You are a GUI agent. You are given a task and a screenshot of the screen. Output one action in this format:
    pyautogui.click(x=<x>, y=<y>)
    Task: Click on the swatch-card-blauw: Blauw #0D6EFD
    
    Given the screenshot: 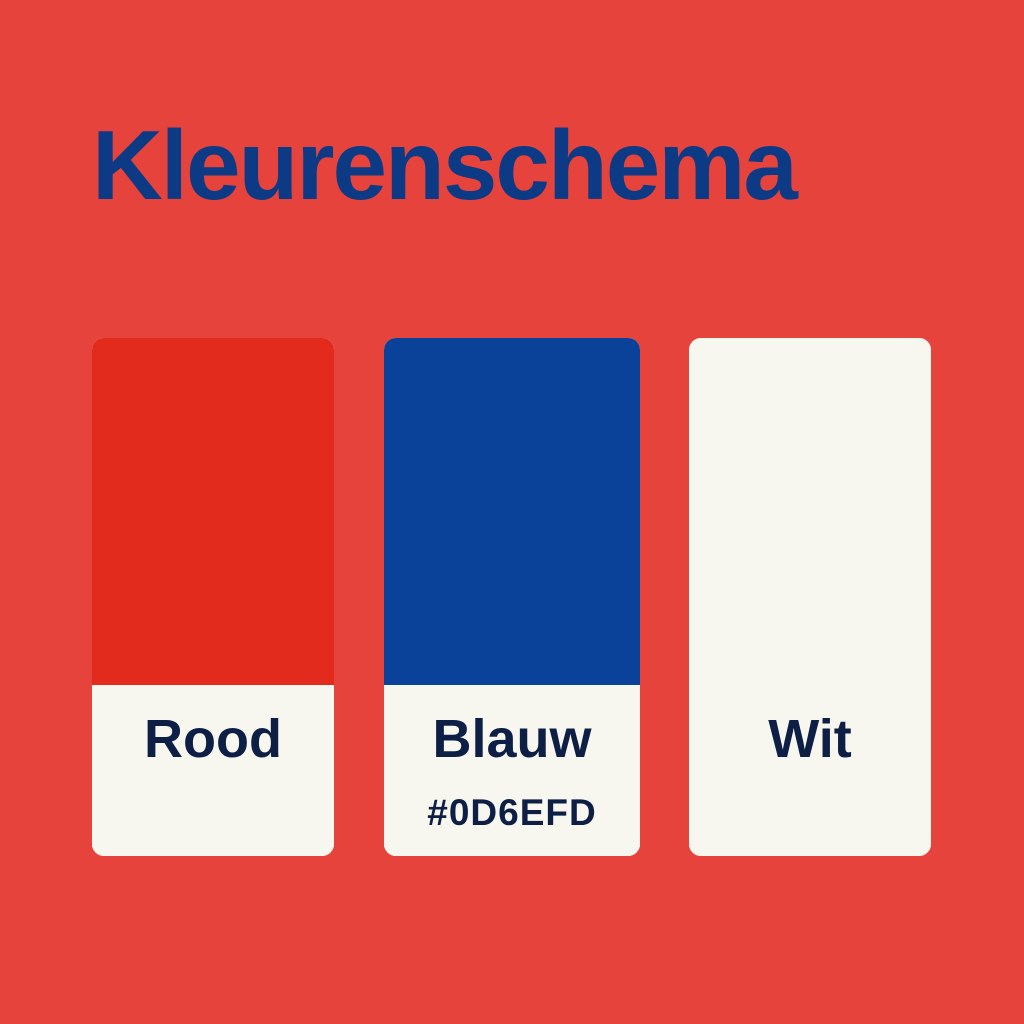 What is the action you would take?
    pyautogui.click(x=512, y=597)
    